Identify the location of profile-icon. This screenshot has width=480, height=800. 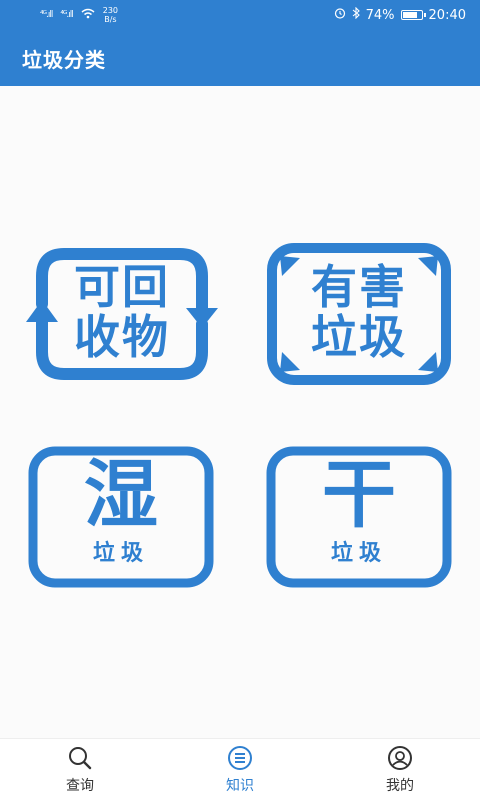
(400, 757).